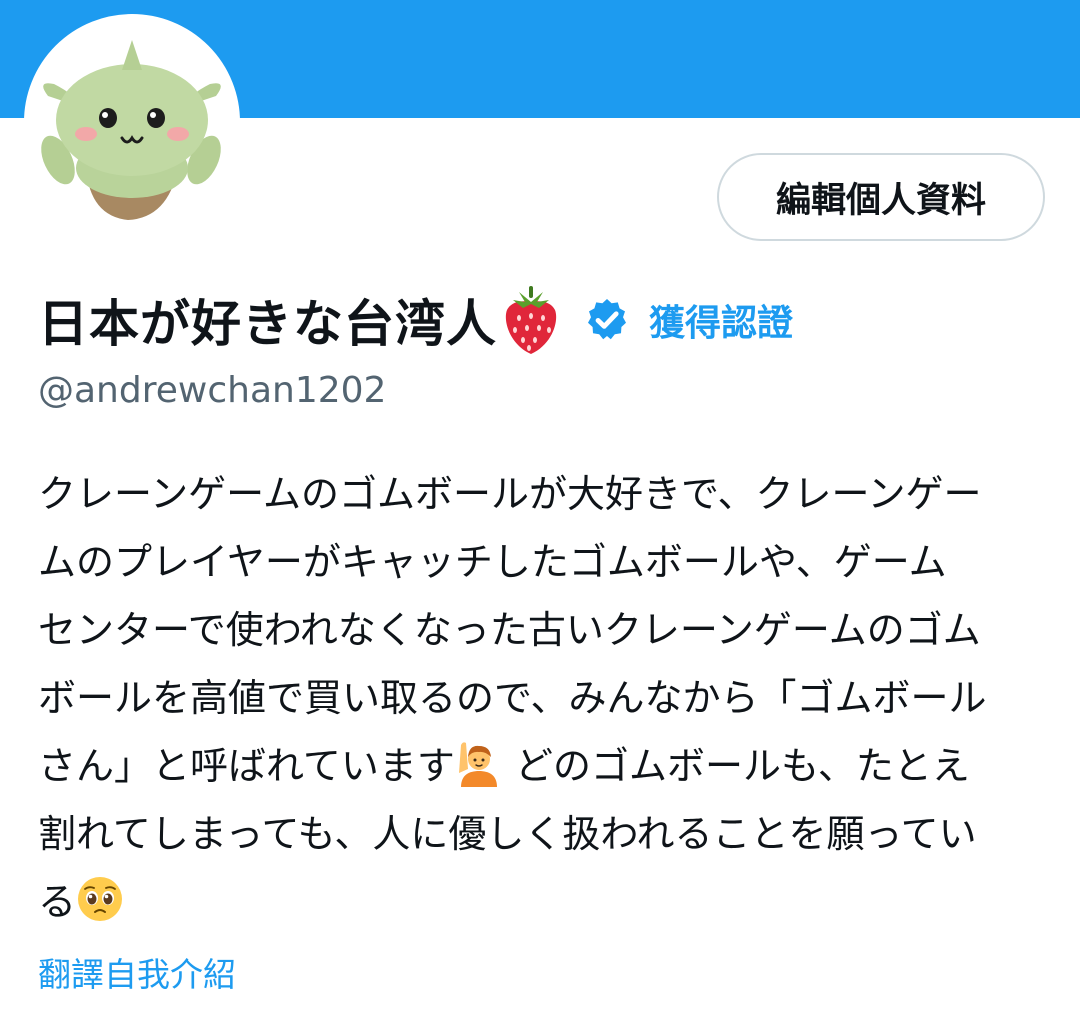 Image resolution: width=1080 pixels, height=1020 pixels. I want to click on profile-handle: @andrewchan1202, so click(212, 390).